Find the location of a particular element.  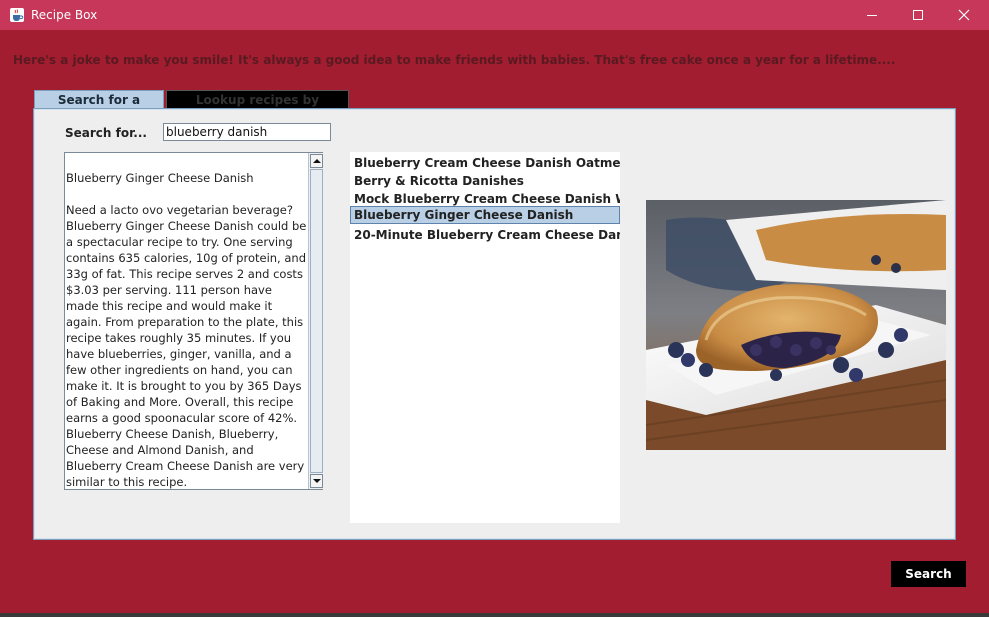

title-bar: Recipe Box is located at coordinates (494, 15).